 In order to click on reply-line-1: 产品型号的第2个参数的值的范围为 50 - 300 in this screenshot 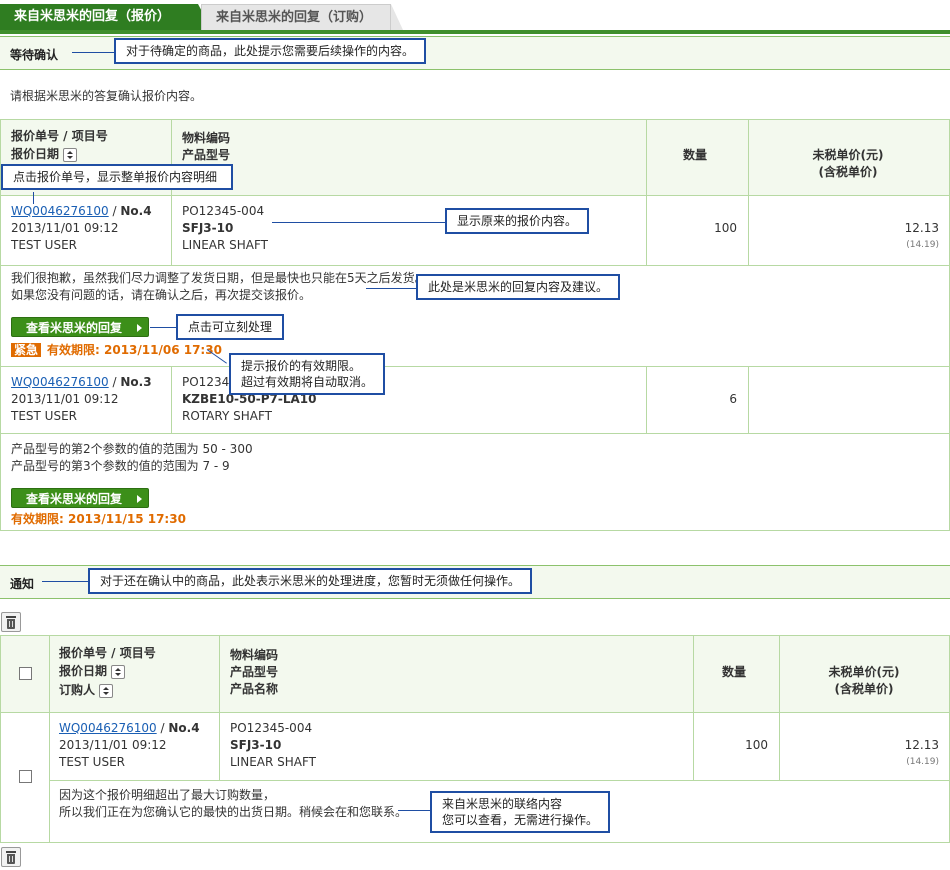, I will do `click(132, 449)`.